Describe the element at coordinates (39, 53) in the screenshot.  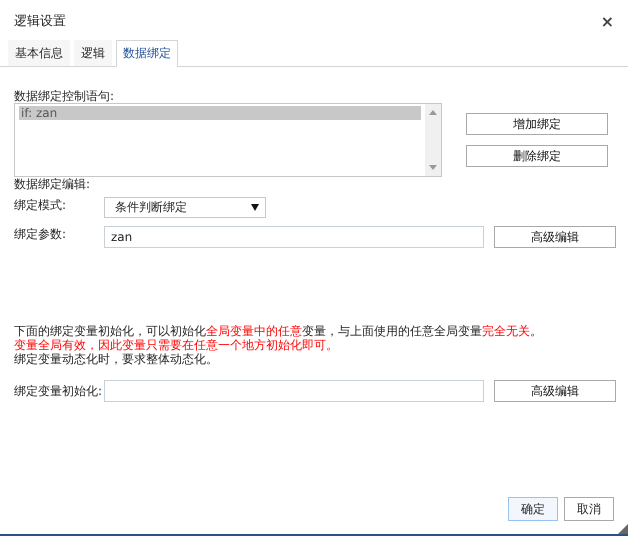
I see `tab: 基本信息` at that location.